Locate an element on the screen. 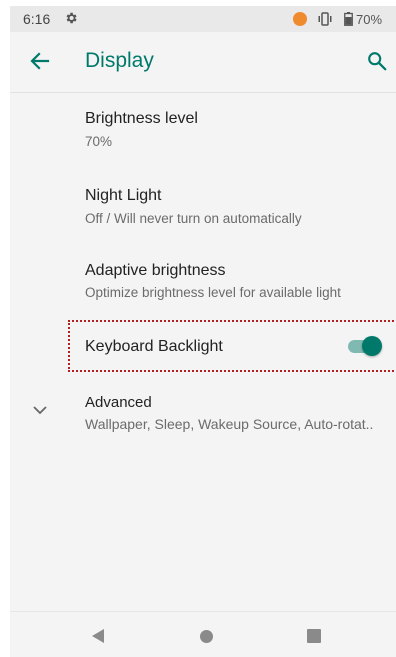 This screenshot has width=396, height=657. setting-title: Brightness level is located at coordinates (141, 118).